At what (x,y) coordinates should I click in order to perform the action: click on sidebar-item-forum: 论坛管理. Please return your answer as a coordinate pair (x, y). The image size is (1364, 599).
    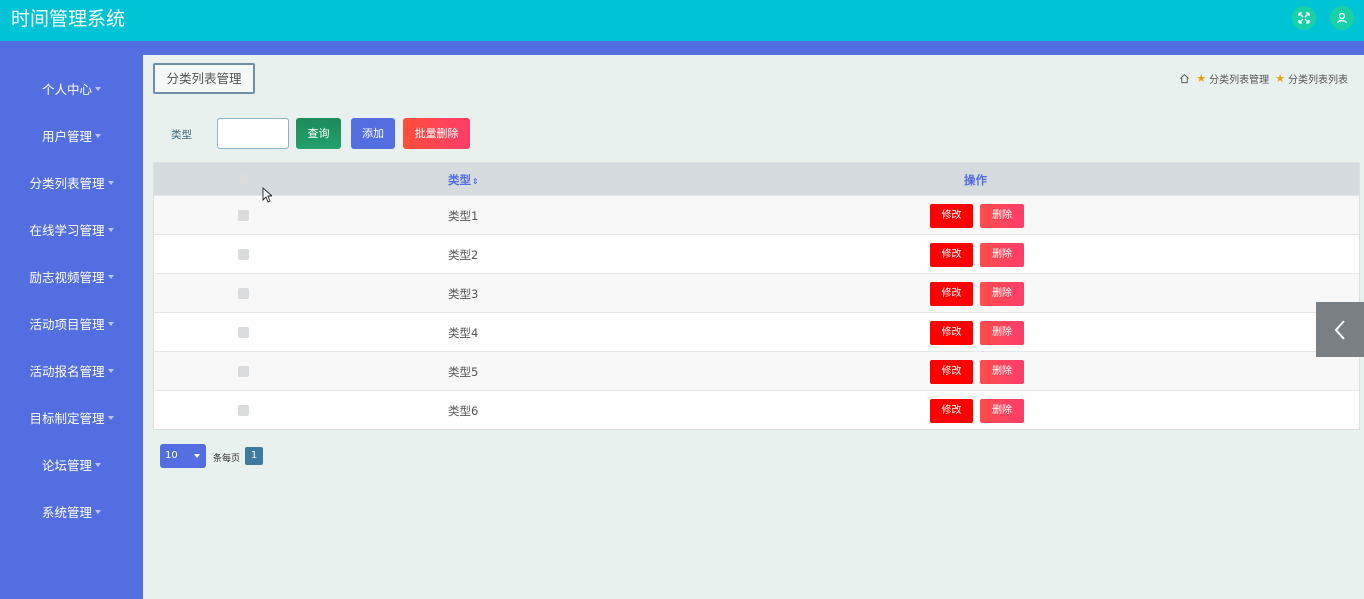
    Looking at the image, I should click on (71, 466).